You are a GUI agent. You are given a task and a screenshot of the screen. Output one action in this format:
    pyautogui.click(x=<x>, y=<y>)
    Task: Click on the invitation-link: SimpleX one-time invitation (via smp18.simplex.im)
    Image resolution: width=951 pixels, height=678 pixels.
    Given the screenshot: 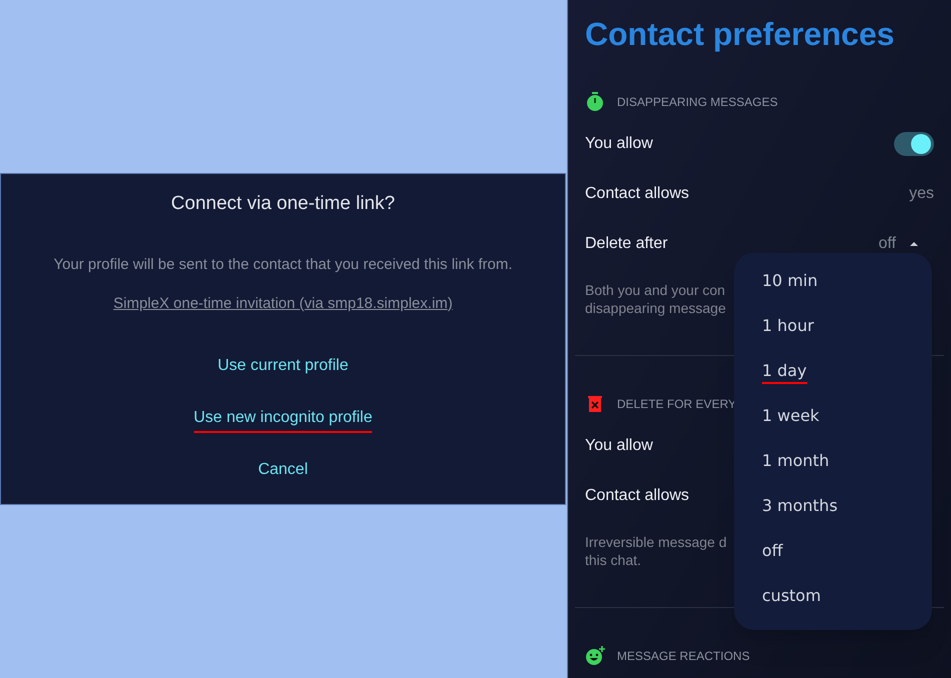 What is the action you would take?
    pyautogui.click(x=283, y=303)
    